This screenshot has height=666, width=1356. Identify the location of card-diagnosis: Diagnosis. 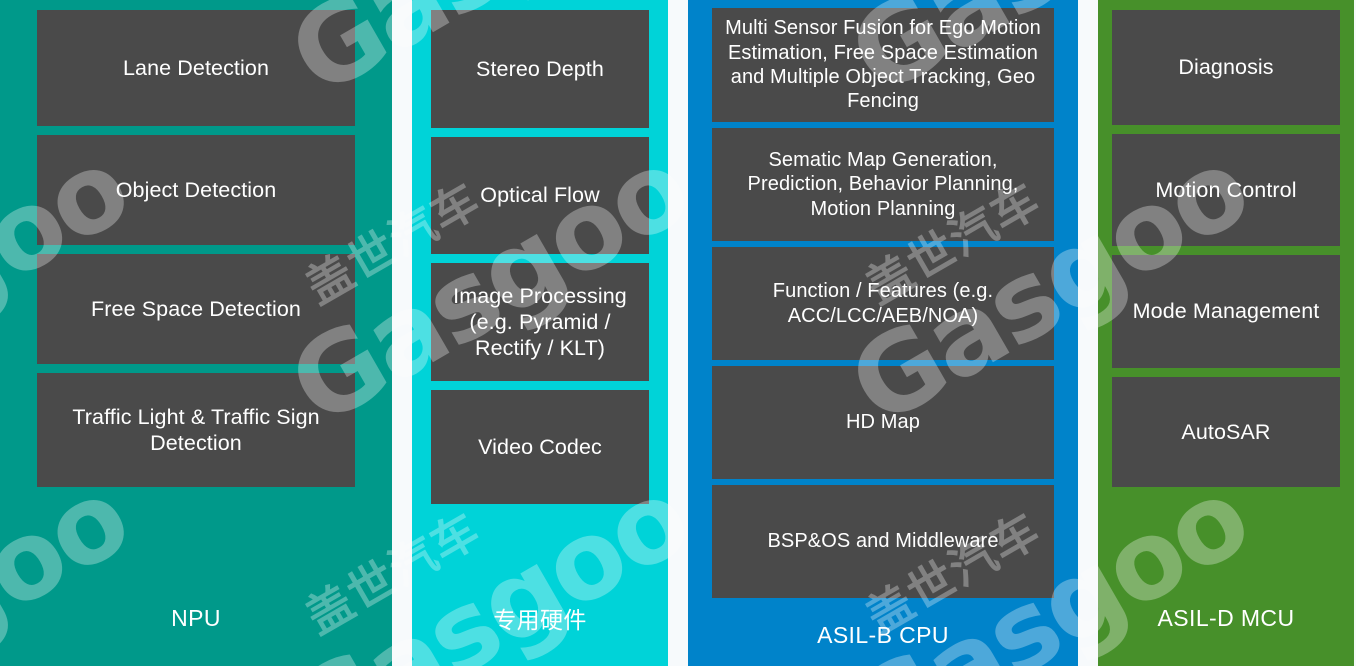
(1226, 67).